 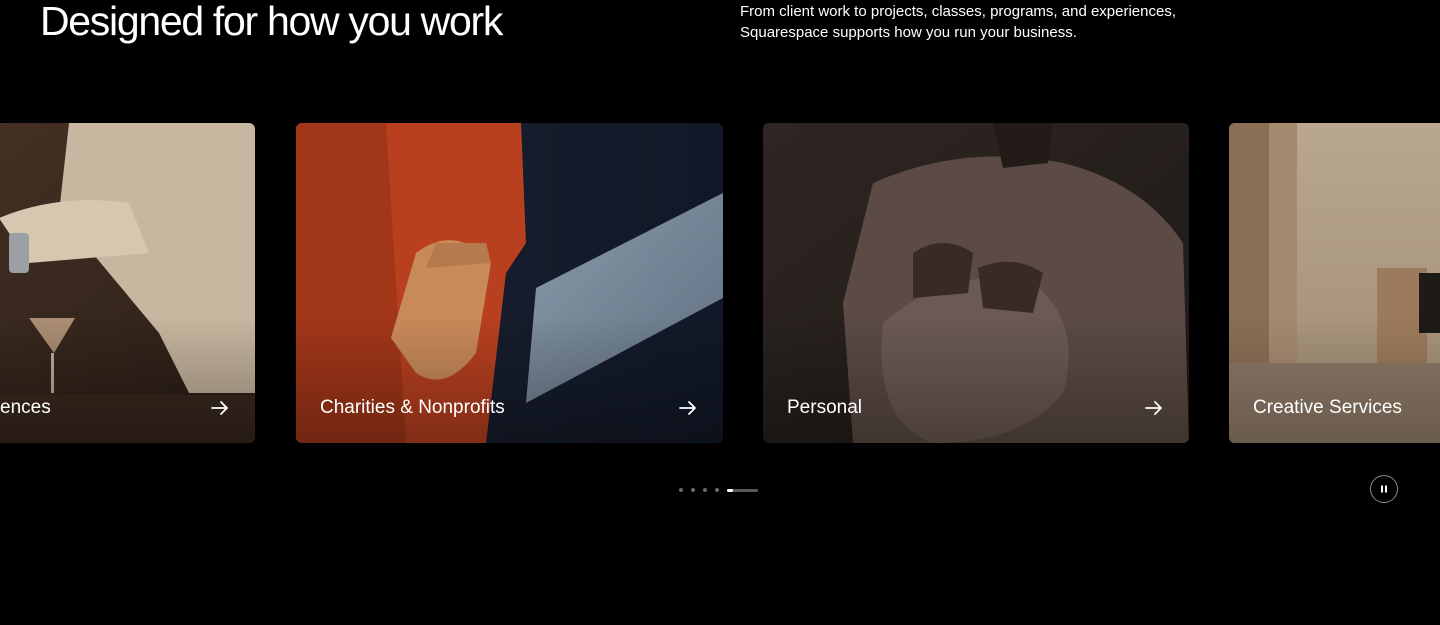 I want to click on carousel-pagination, so click(x=718, y=490).